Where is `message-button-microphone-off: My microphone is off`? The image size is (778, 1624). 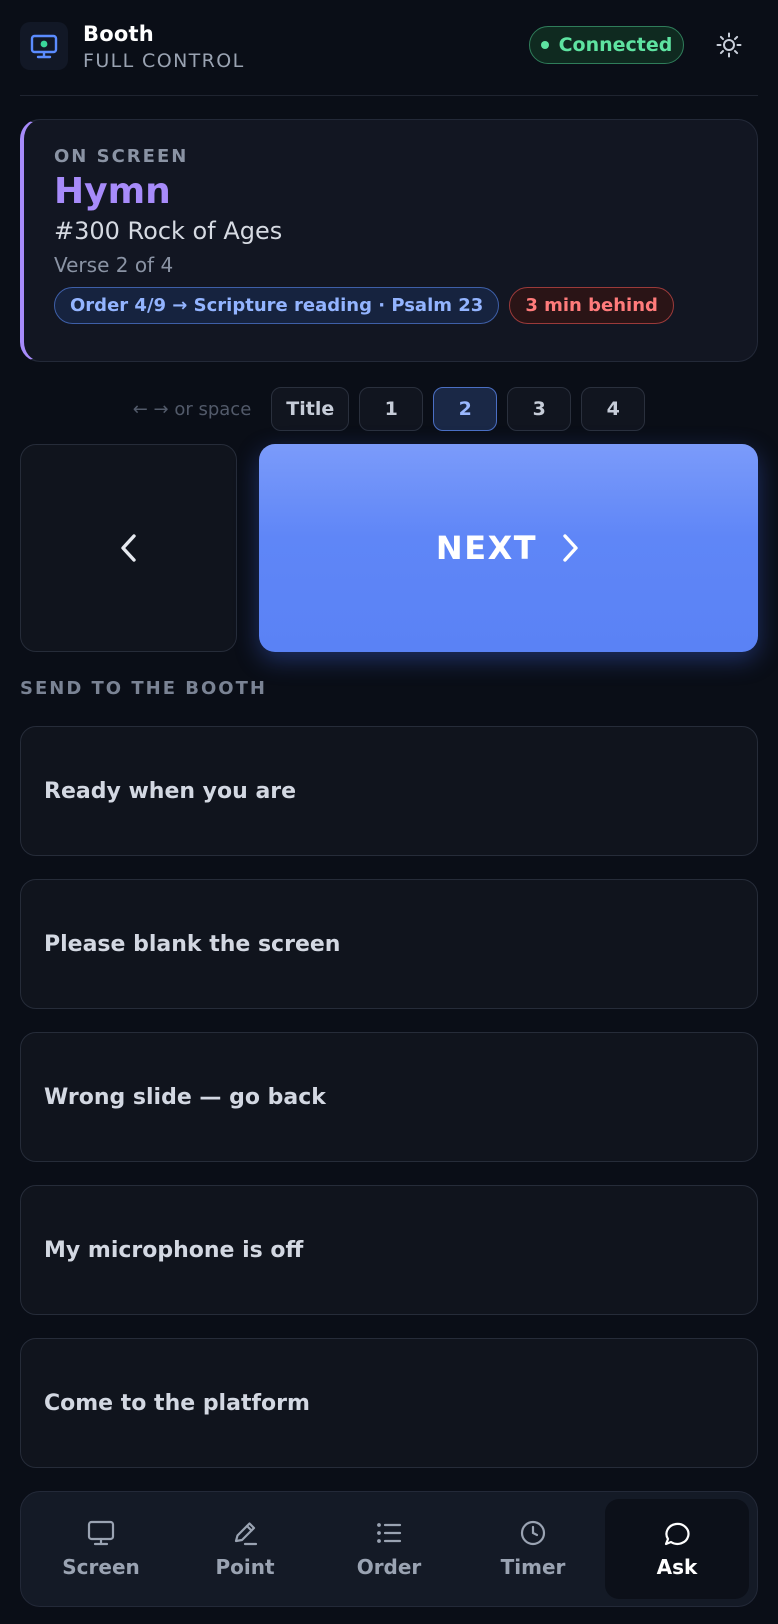 message-button-microphone-off: My microphone is off is located at coordinates (389, 1250).